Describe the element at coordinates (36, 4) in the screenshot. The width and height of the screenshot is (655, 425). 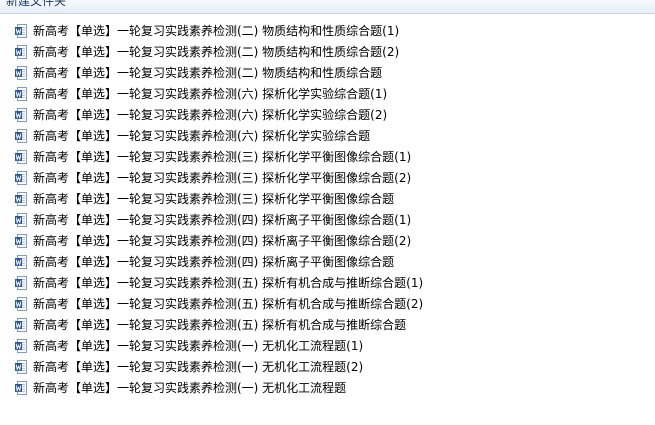
I see `new-folder-button: 新建文件夹` at that location.